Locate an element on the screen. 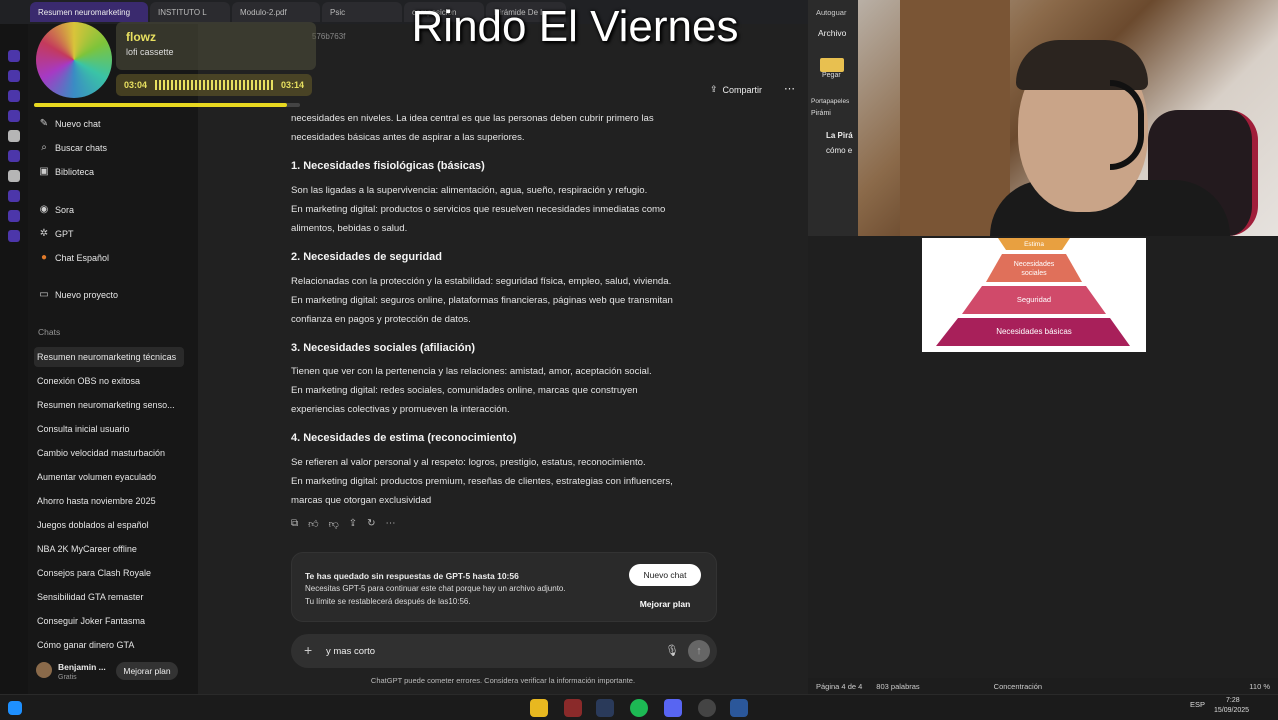  zoom-level: 110 % is located at coordinates (1259, 686).